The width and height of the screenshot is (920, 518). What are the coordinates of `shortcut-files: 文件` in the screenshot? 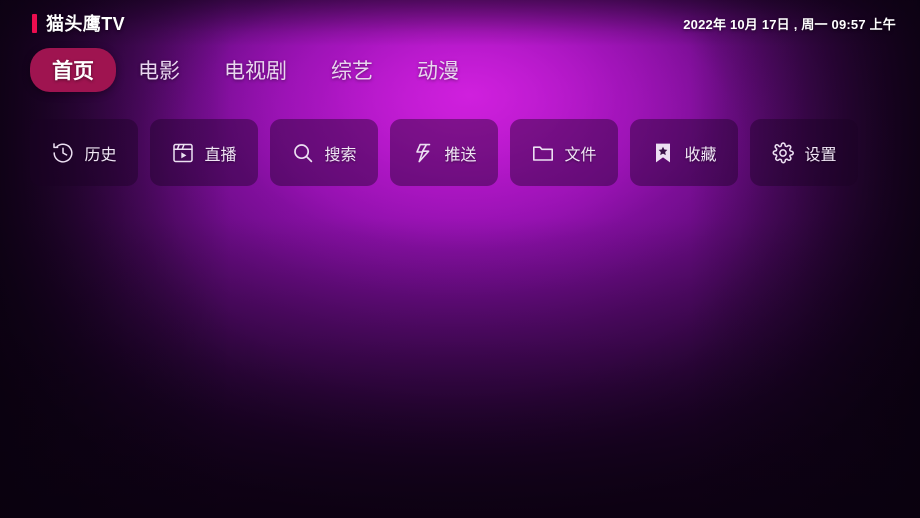 It's located at (564, 152).